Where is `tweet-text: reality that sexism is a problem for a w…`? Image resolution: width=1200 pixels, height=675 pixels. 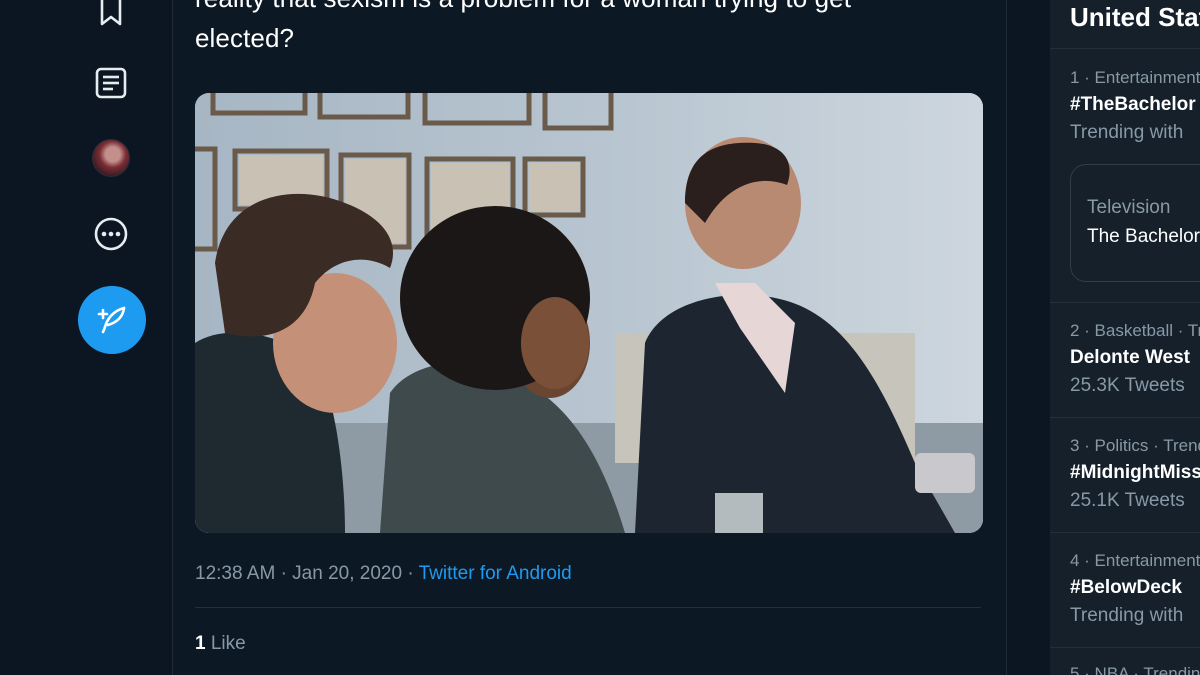 tweet-text: reality that sexism is a problem for a w… is located at coordinates (595, 29).